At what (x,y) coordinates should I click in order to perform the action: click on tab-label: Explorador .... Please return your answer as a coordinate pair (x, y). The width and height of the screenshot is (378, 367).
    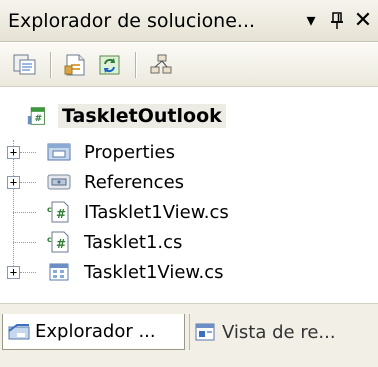
    Looking at the image, I should click on (95, 331).